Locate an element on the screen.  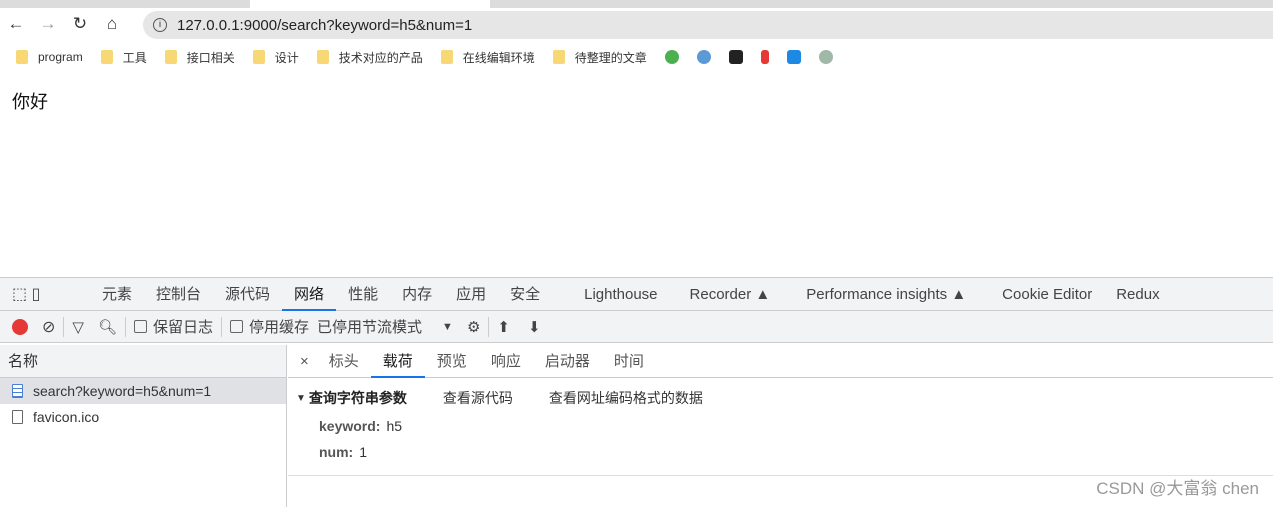
tab-payload: 载荷 is located at coordinates (397, 361).